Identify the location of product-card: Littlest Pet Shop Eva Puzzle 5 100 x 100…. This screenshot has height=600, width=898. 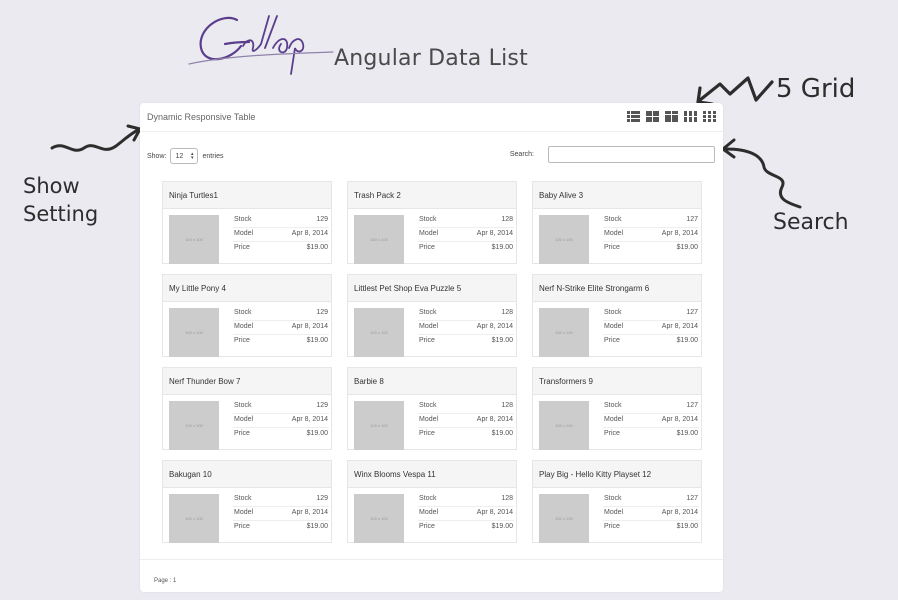
(432, 315).